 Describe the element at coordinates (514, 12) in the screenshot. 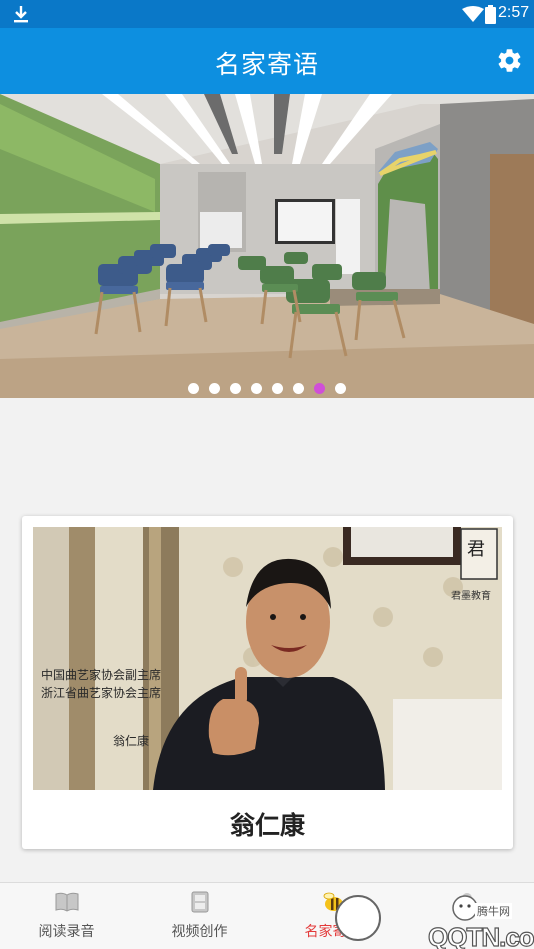

I see `clock: 2:57` at that location.